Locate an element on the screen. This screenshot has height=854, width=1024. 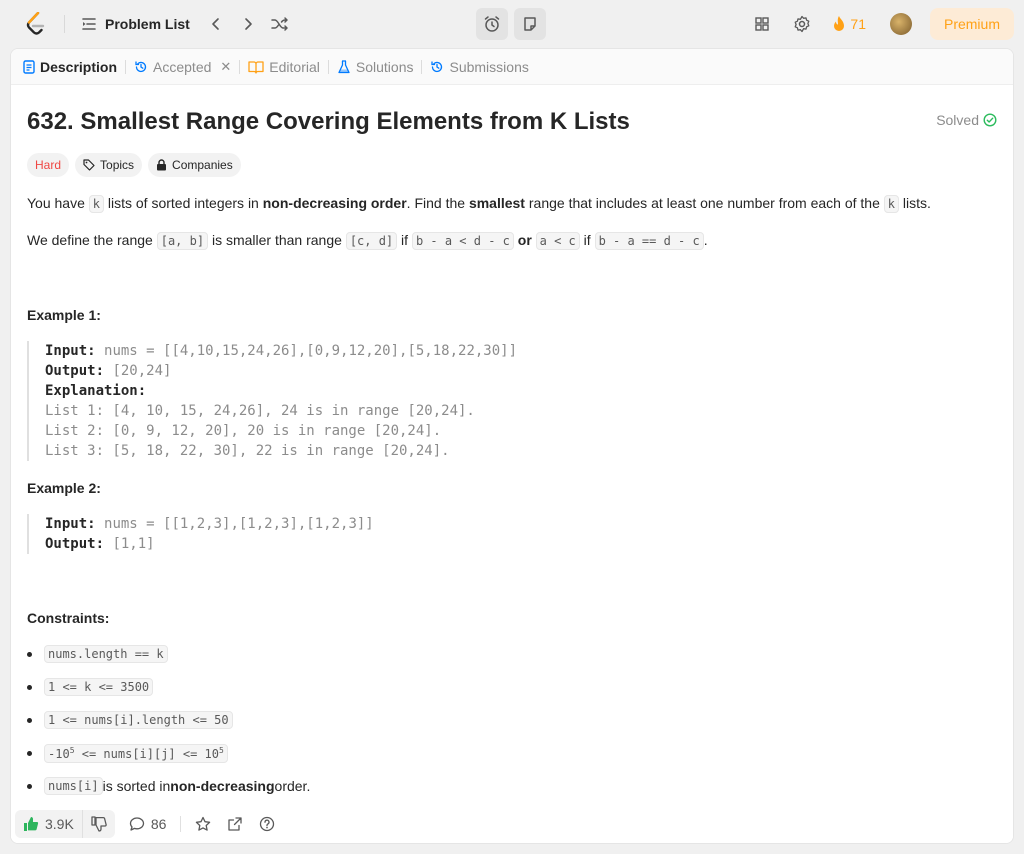
timer-button is located at coordinates (492, 24).